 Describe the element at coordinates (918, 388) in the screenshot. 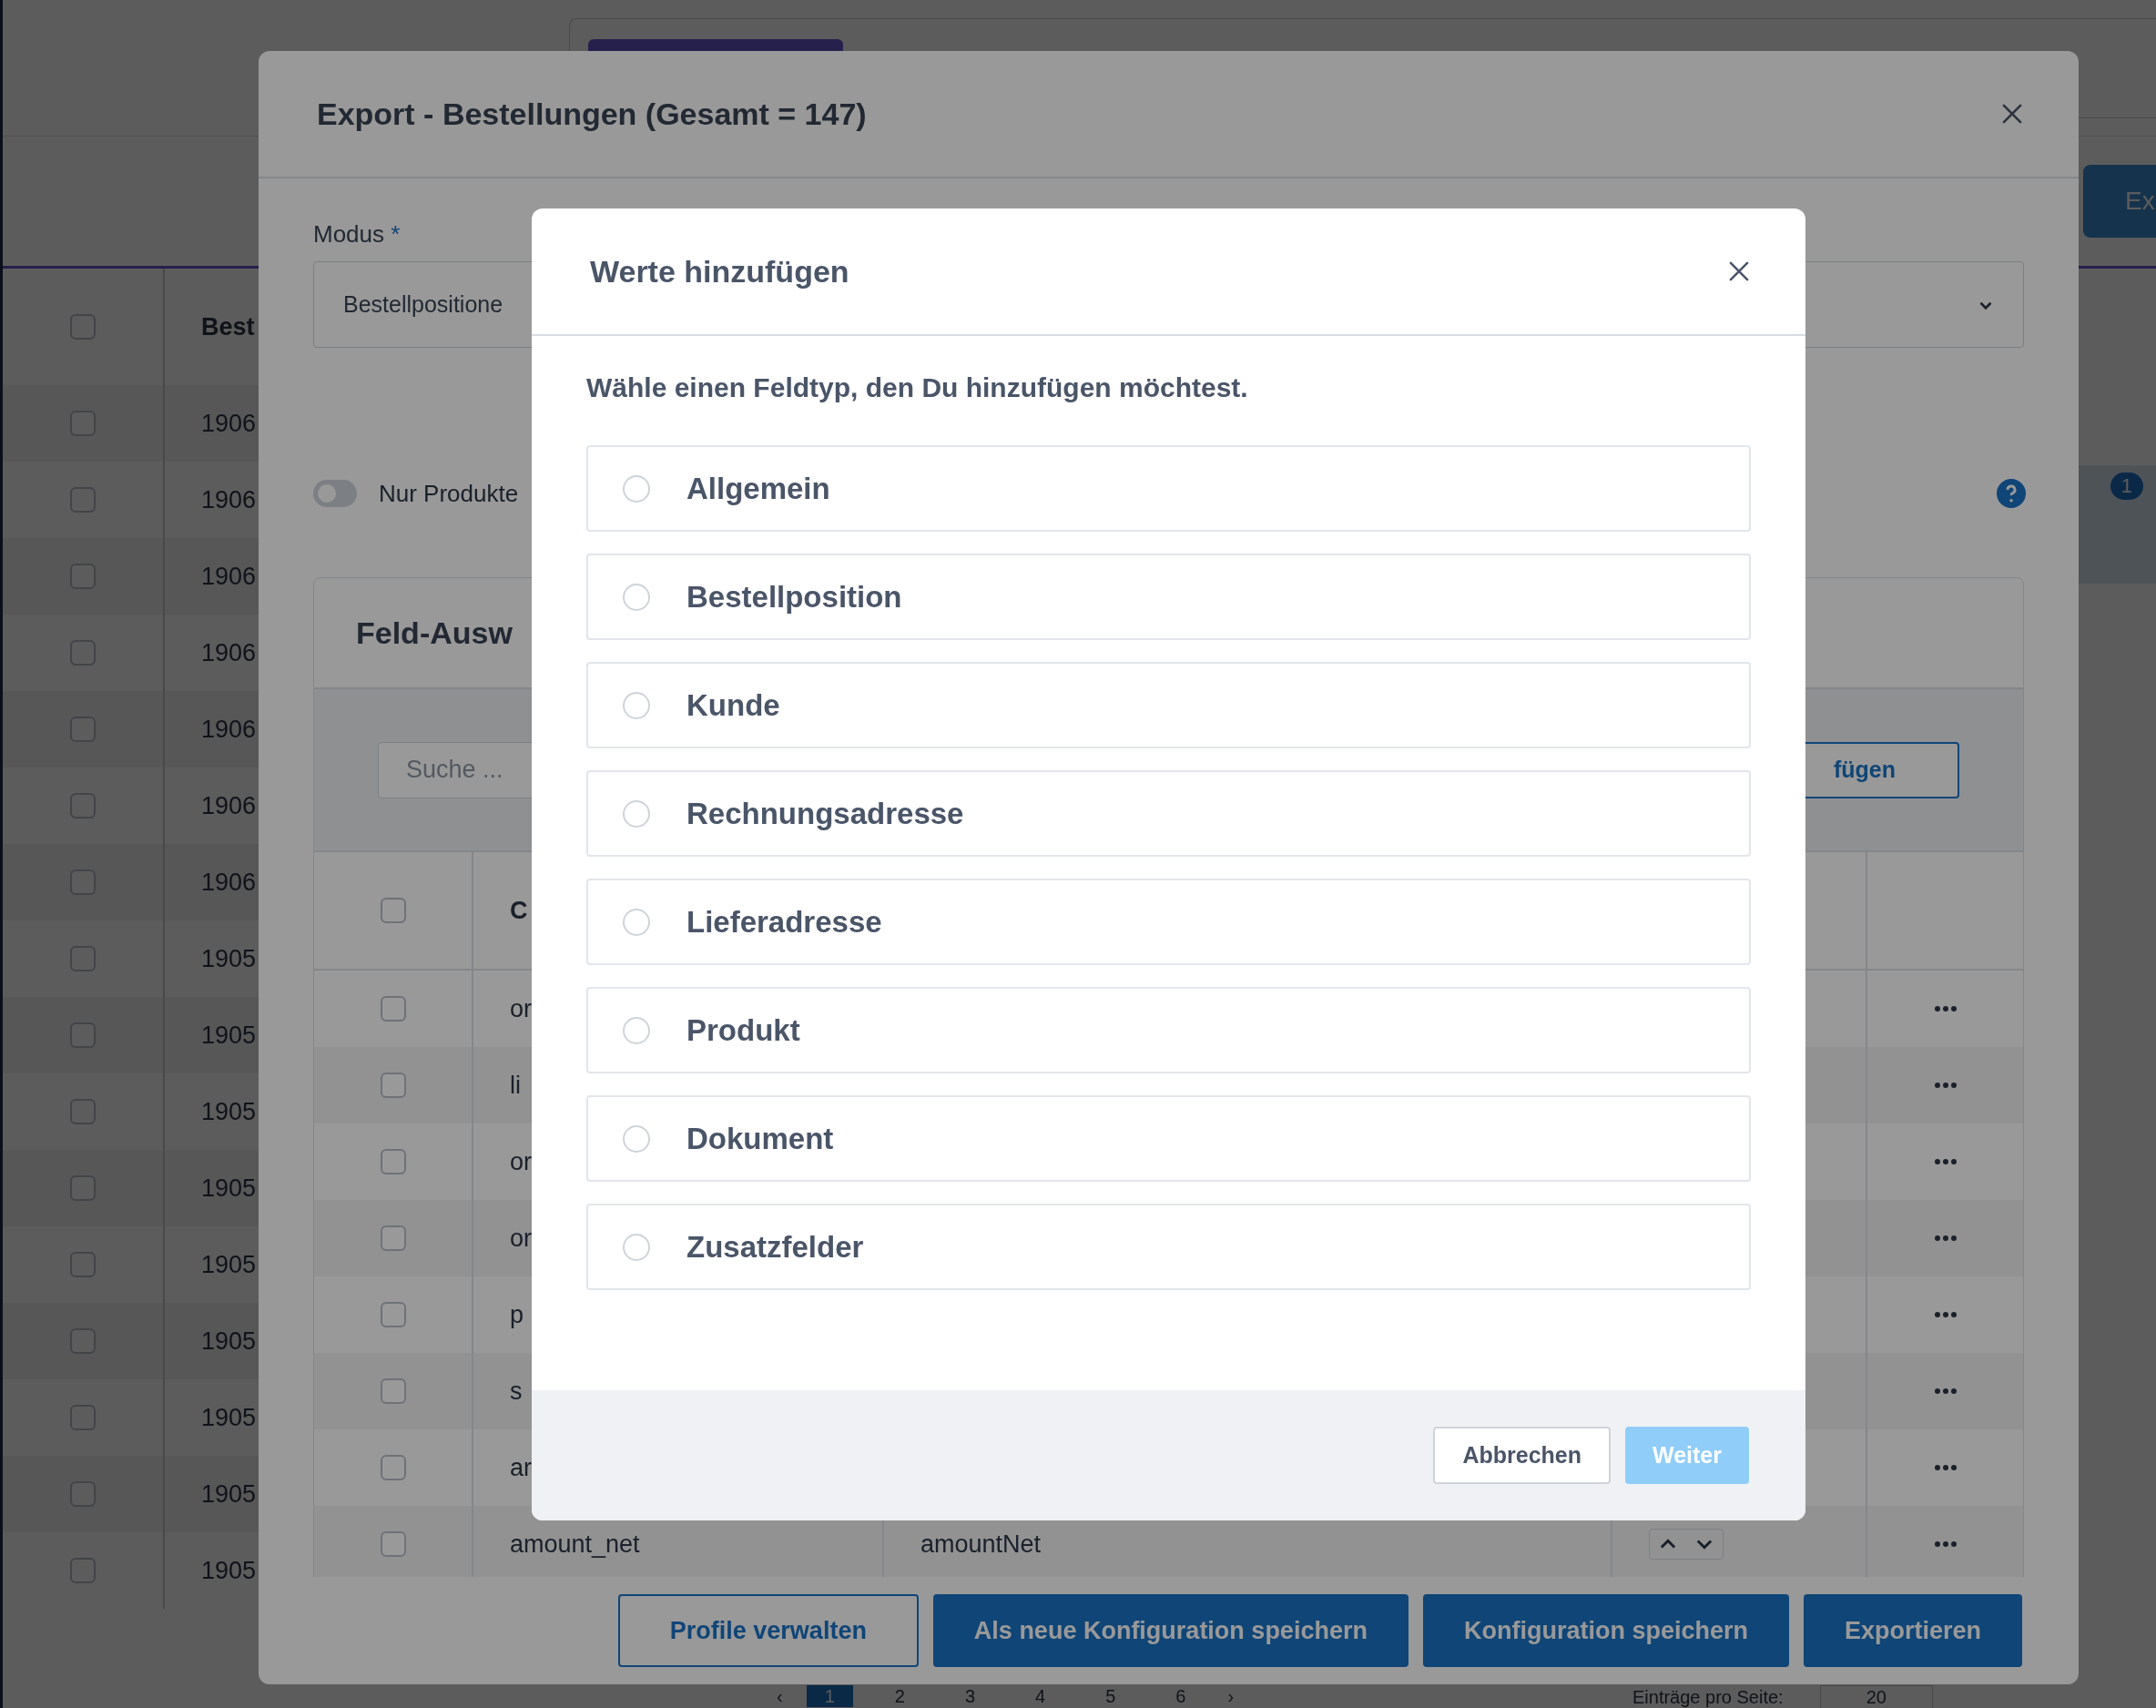

I see `prompt-text: Wähle einen Feldtyp, den Du hinzufügen möchtest.` at that location.